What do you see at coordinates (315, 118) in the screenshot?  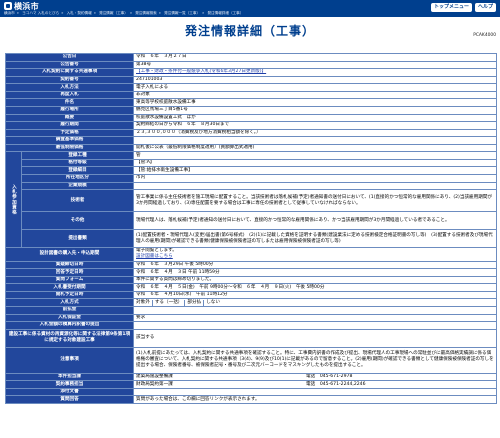 I see `row-value: 校庭散水設備設置工式 ほか` at bounding box center [315, 118].